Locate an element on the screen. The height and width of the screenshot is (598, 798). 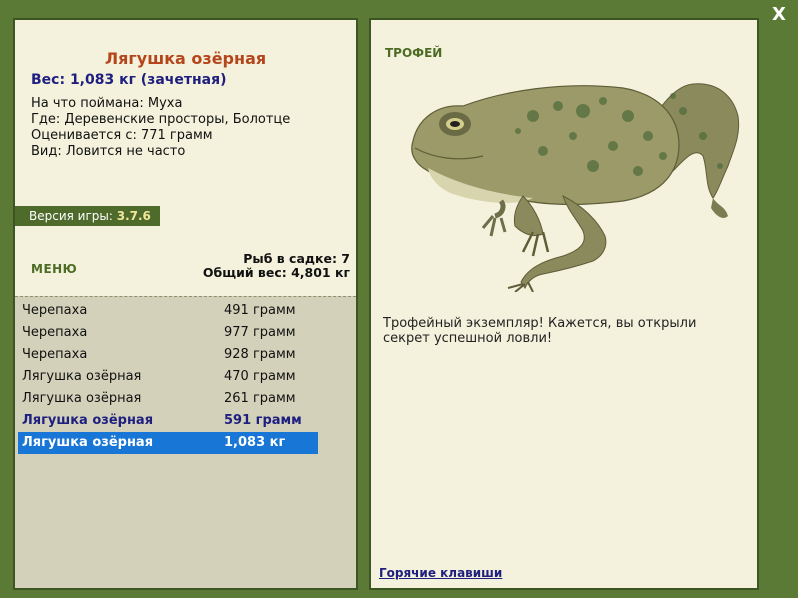
catch-item-weight: 470 грамм is located at coordinates (260, 376).